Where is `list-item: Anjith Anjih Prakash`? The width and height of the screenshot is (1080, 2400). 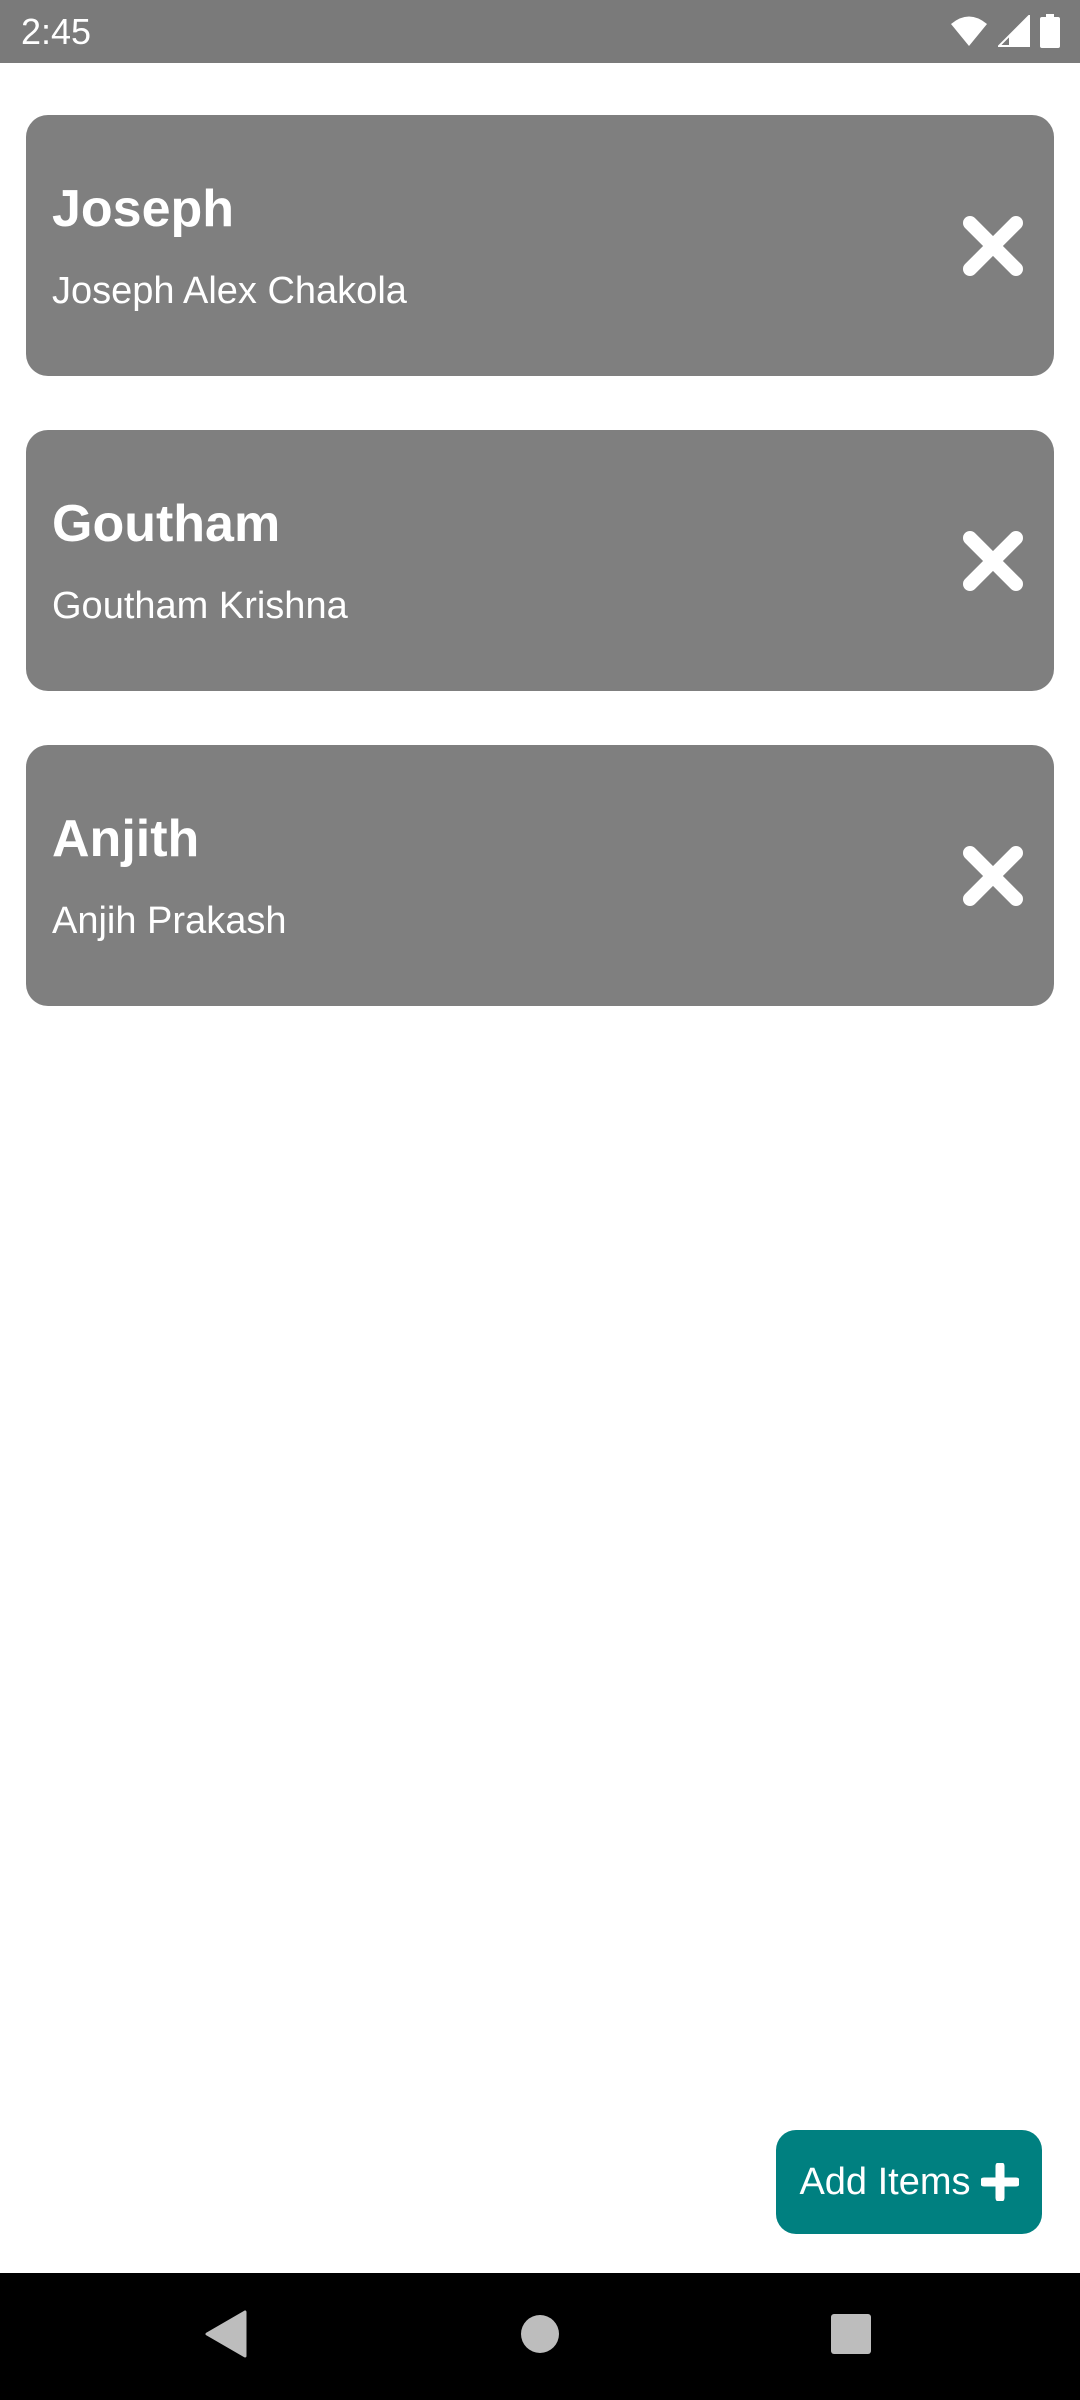 list-item: Anjith Anjih Prakash is located at coordinates (540, 875).